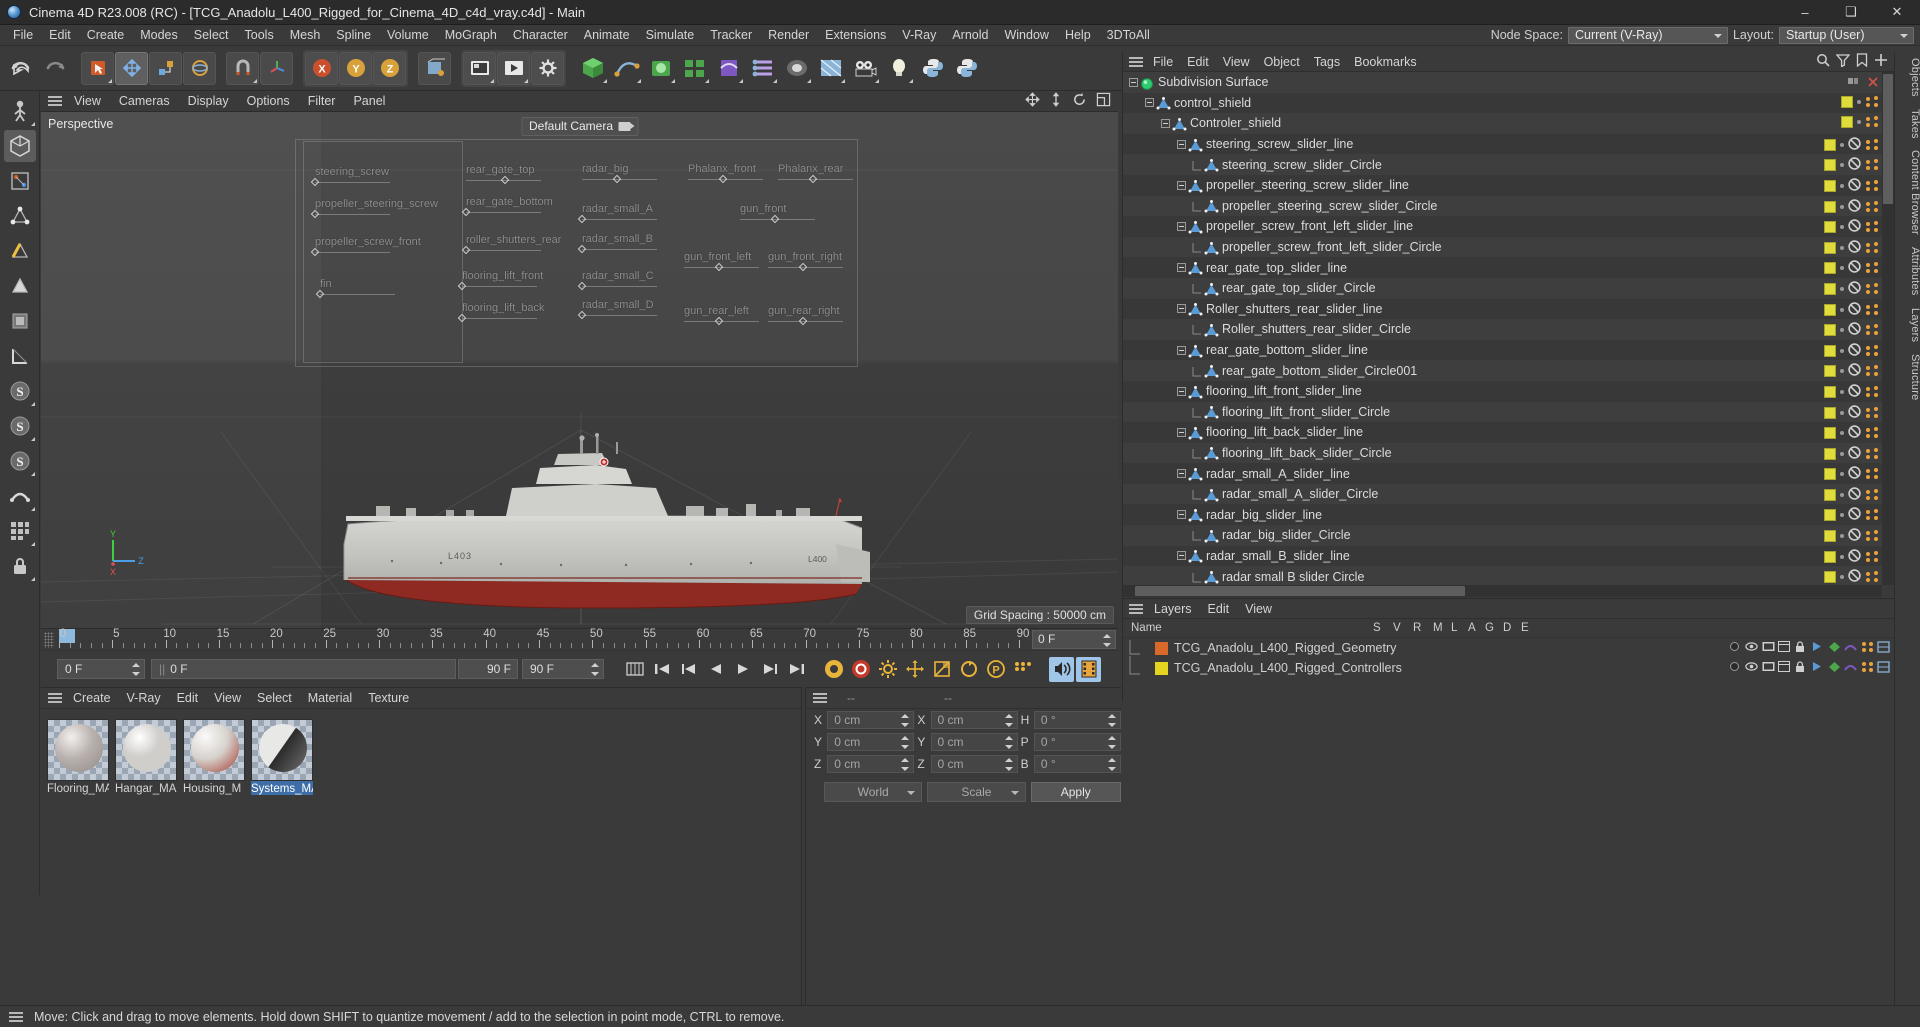 This screenshot has height=1027, width=1920. What do you see at coordinates (1907, 192) in the screenshot?
I see `right-tab-content-browser: Content Browser` at bounding box center [1907, 192].